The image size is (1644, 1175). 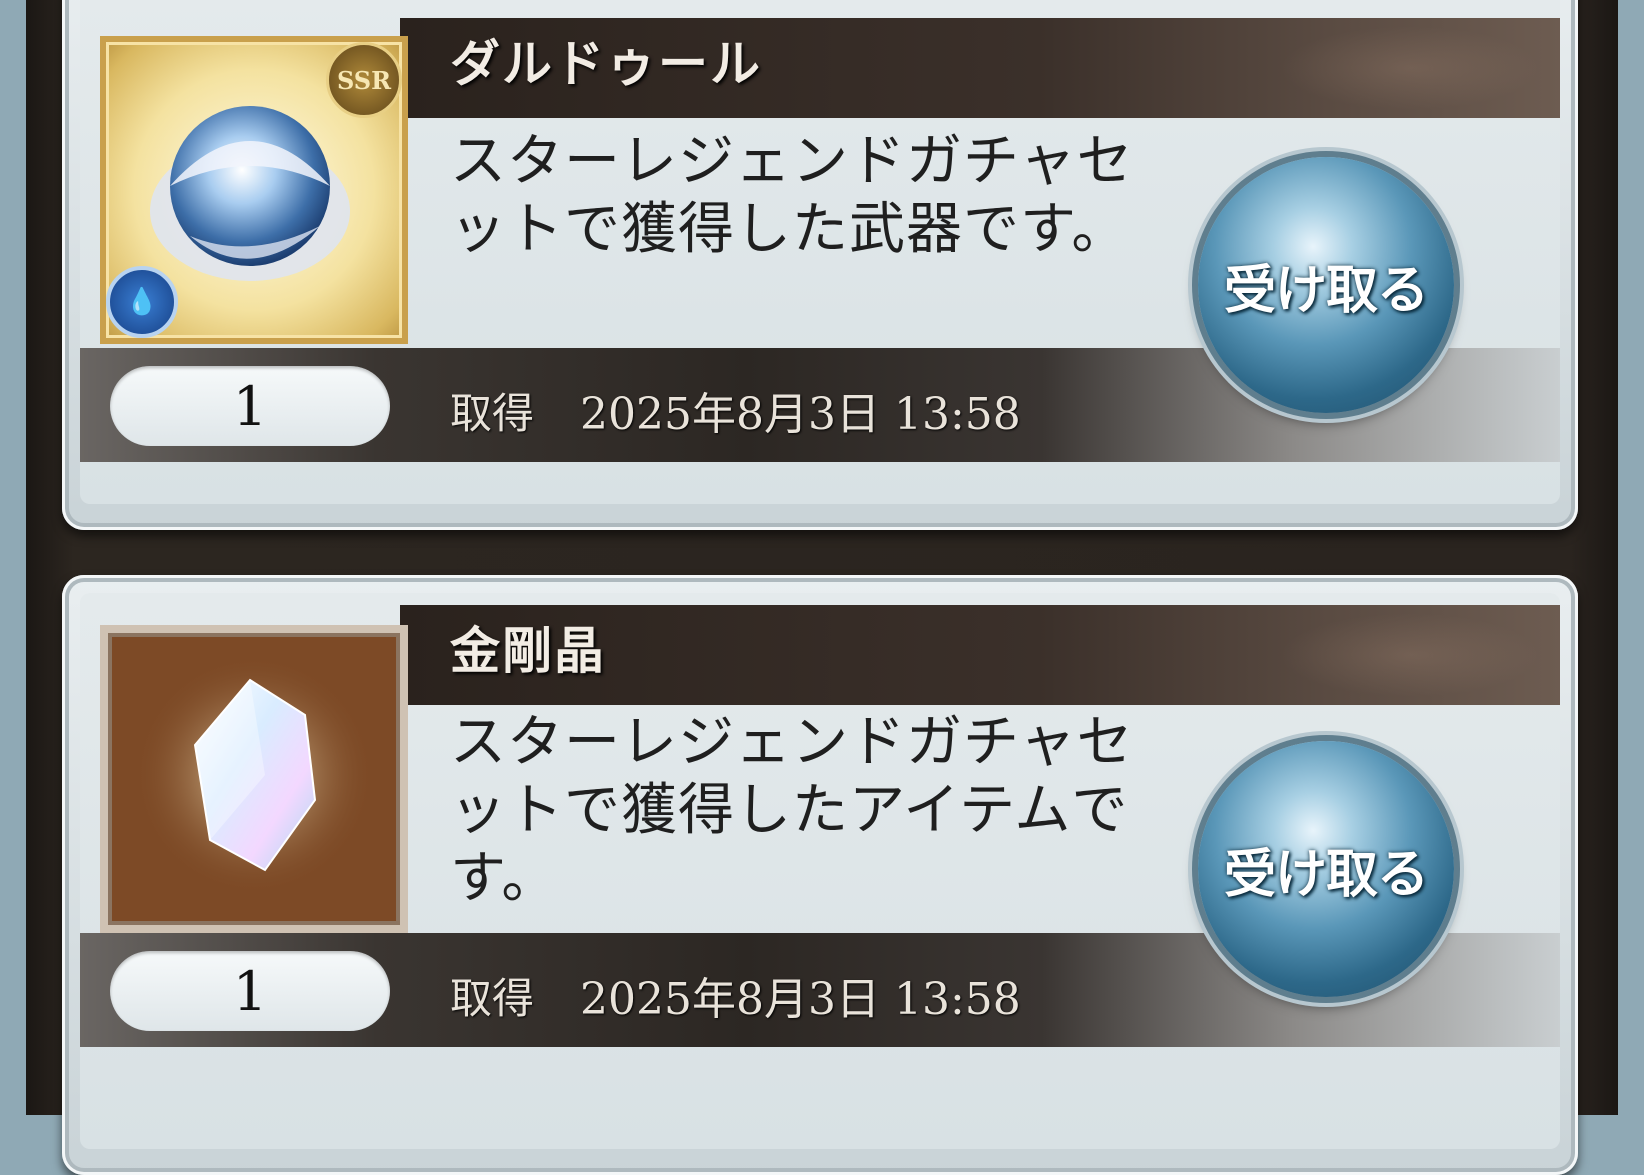 What do you see at coordinates (606, 64) in the screenshot?
I see `item-name: ダルドゥール` at bounding box center [606, 64].